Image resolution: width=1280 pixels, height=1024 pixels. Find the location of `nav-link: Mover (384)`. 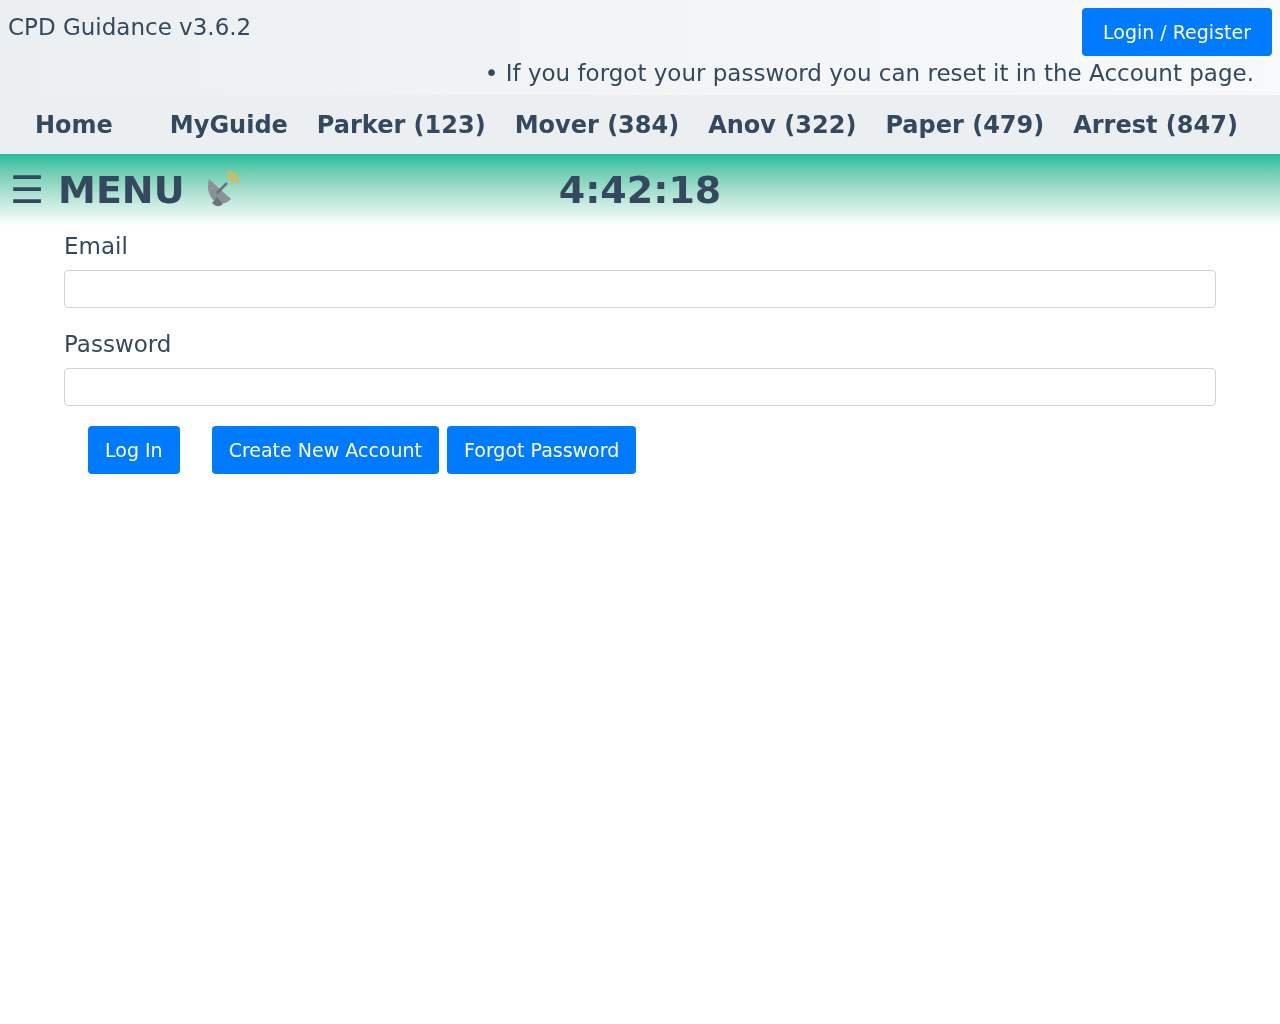

nav-link: Mover (384) is located at coordinates (597, 124).